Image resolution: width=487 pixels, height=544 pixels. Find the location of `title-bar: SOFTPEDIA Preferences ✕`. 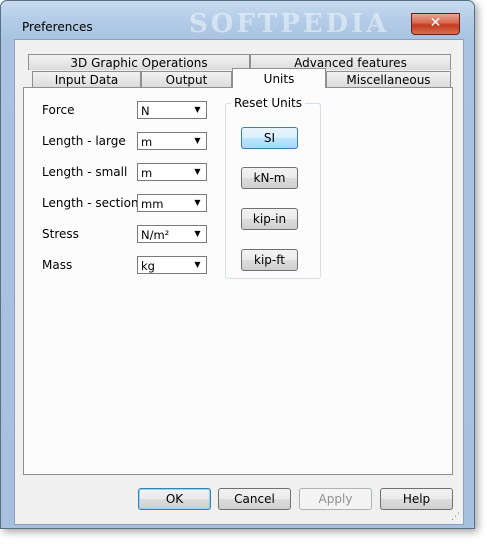

title-bar: SOFTPEDIA Preferences ✕ is located at coordinates (237, 20).